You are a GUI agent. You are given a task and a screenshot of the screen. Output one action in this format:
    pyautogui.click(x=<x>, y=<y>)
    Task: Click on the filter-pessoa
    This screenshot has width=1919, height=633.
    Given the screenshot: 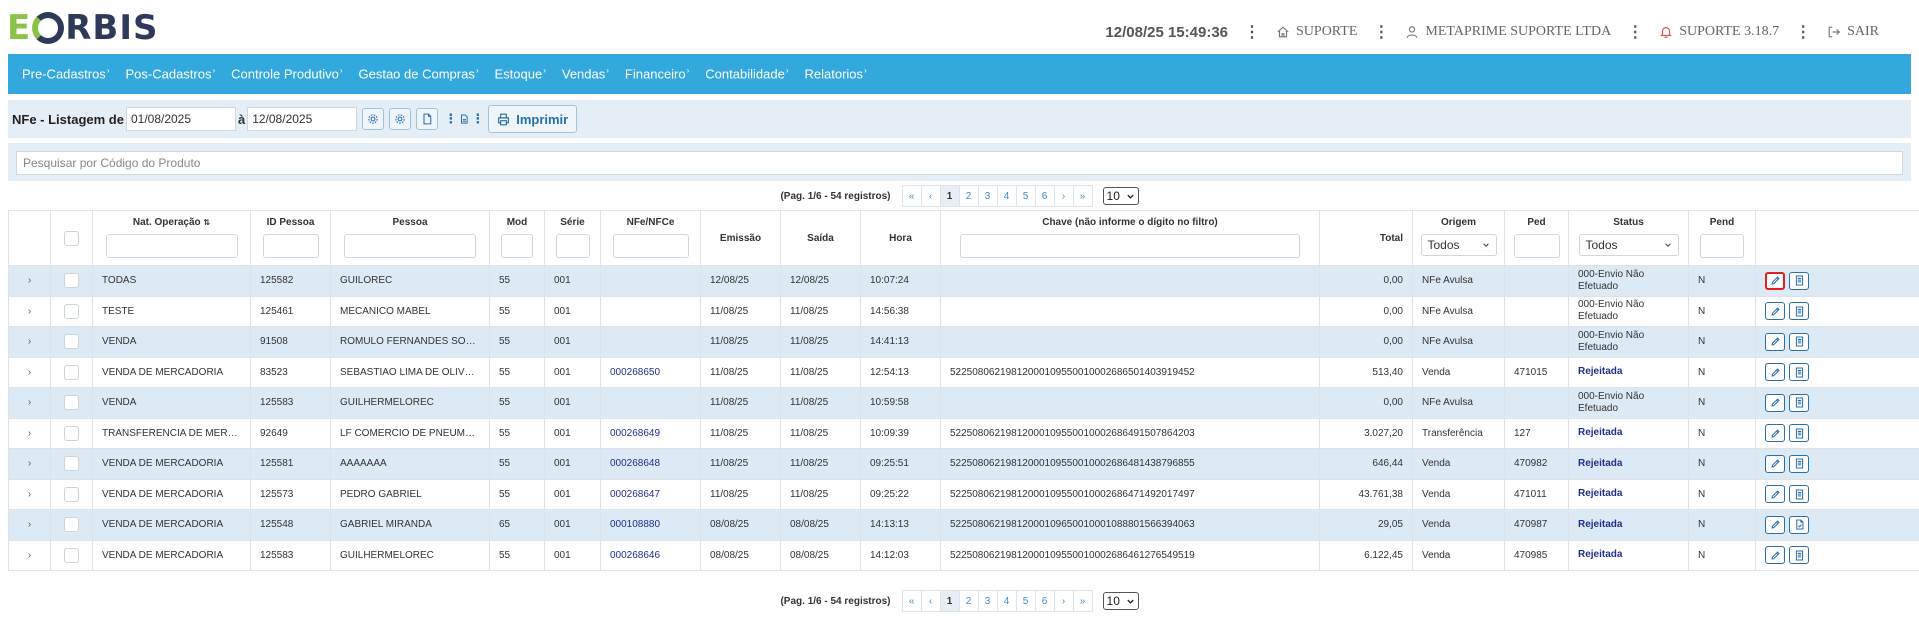 What is the action you would take?
    pyautogui.click(x=410, y=246)
    